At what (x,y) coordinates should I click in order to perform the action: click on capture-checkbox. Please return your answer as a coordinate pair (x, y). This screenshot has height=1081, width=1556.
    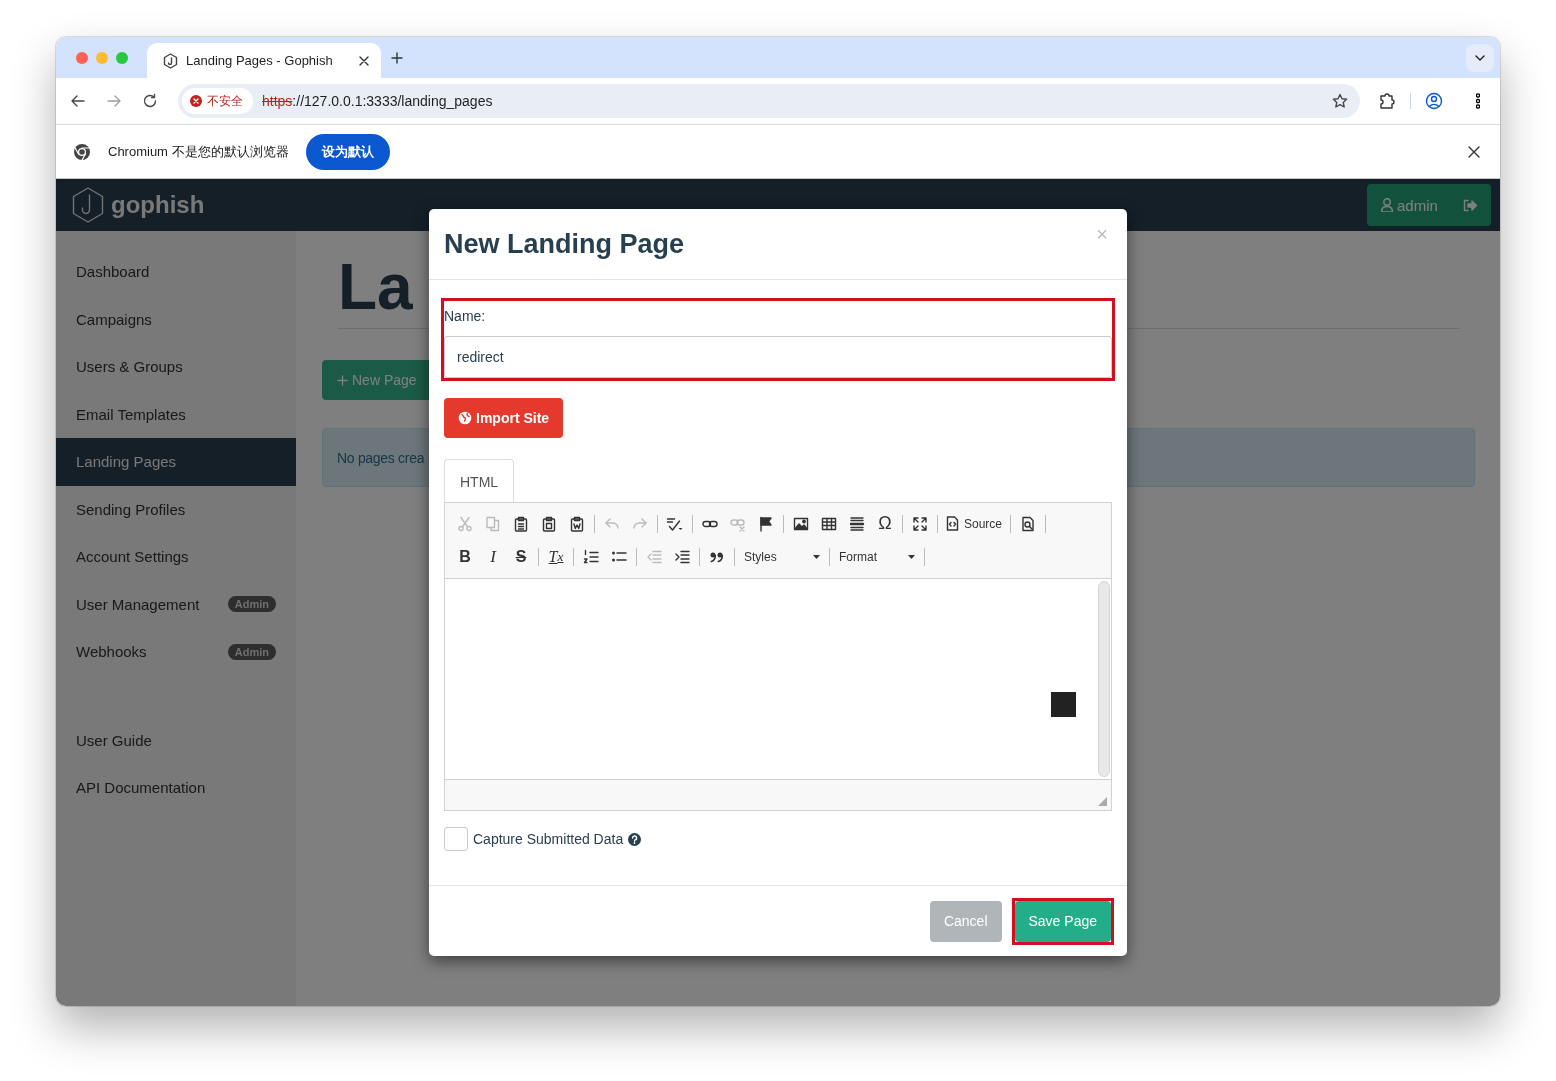
    Looking at the image, I should click on (456, 839).